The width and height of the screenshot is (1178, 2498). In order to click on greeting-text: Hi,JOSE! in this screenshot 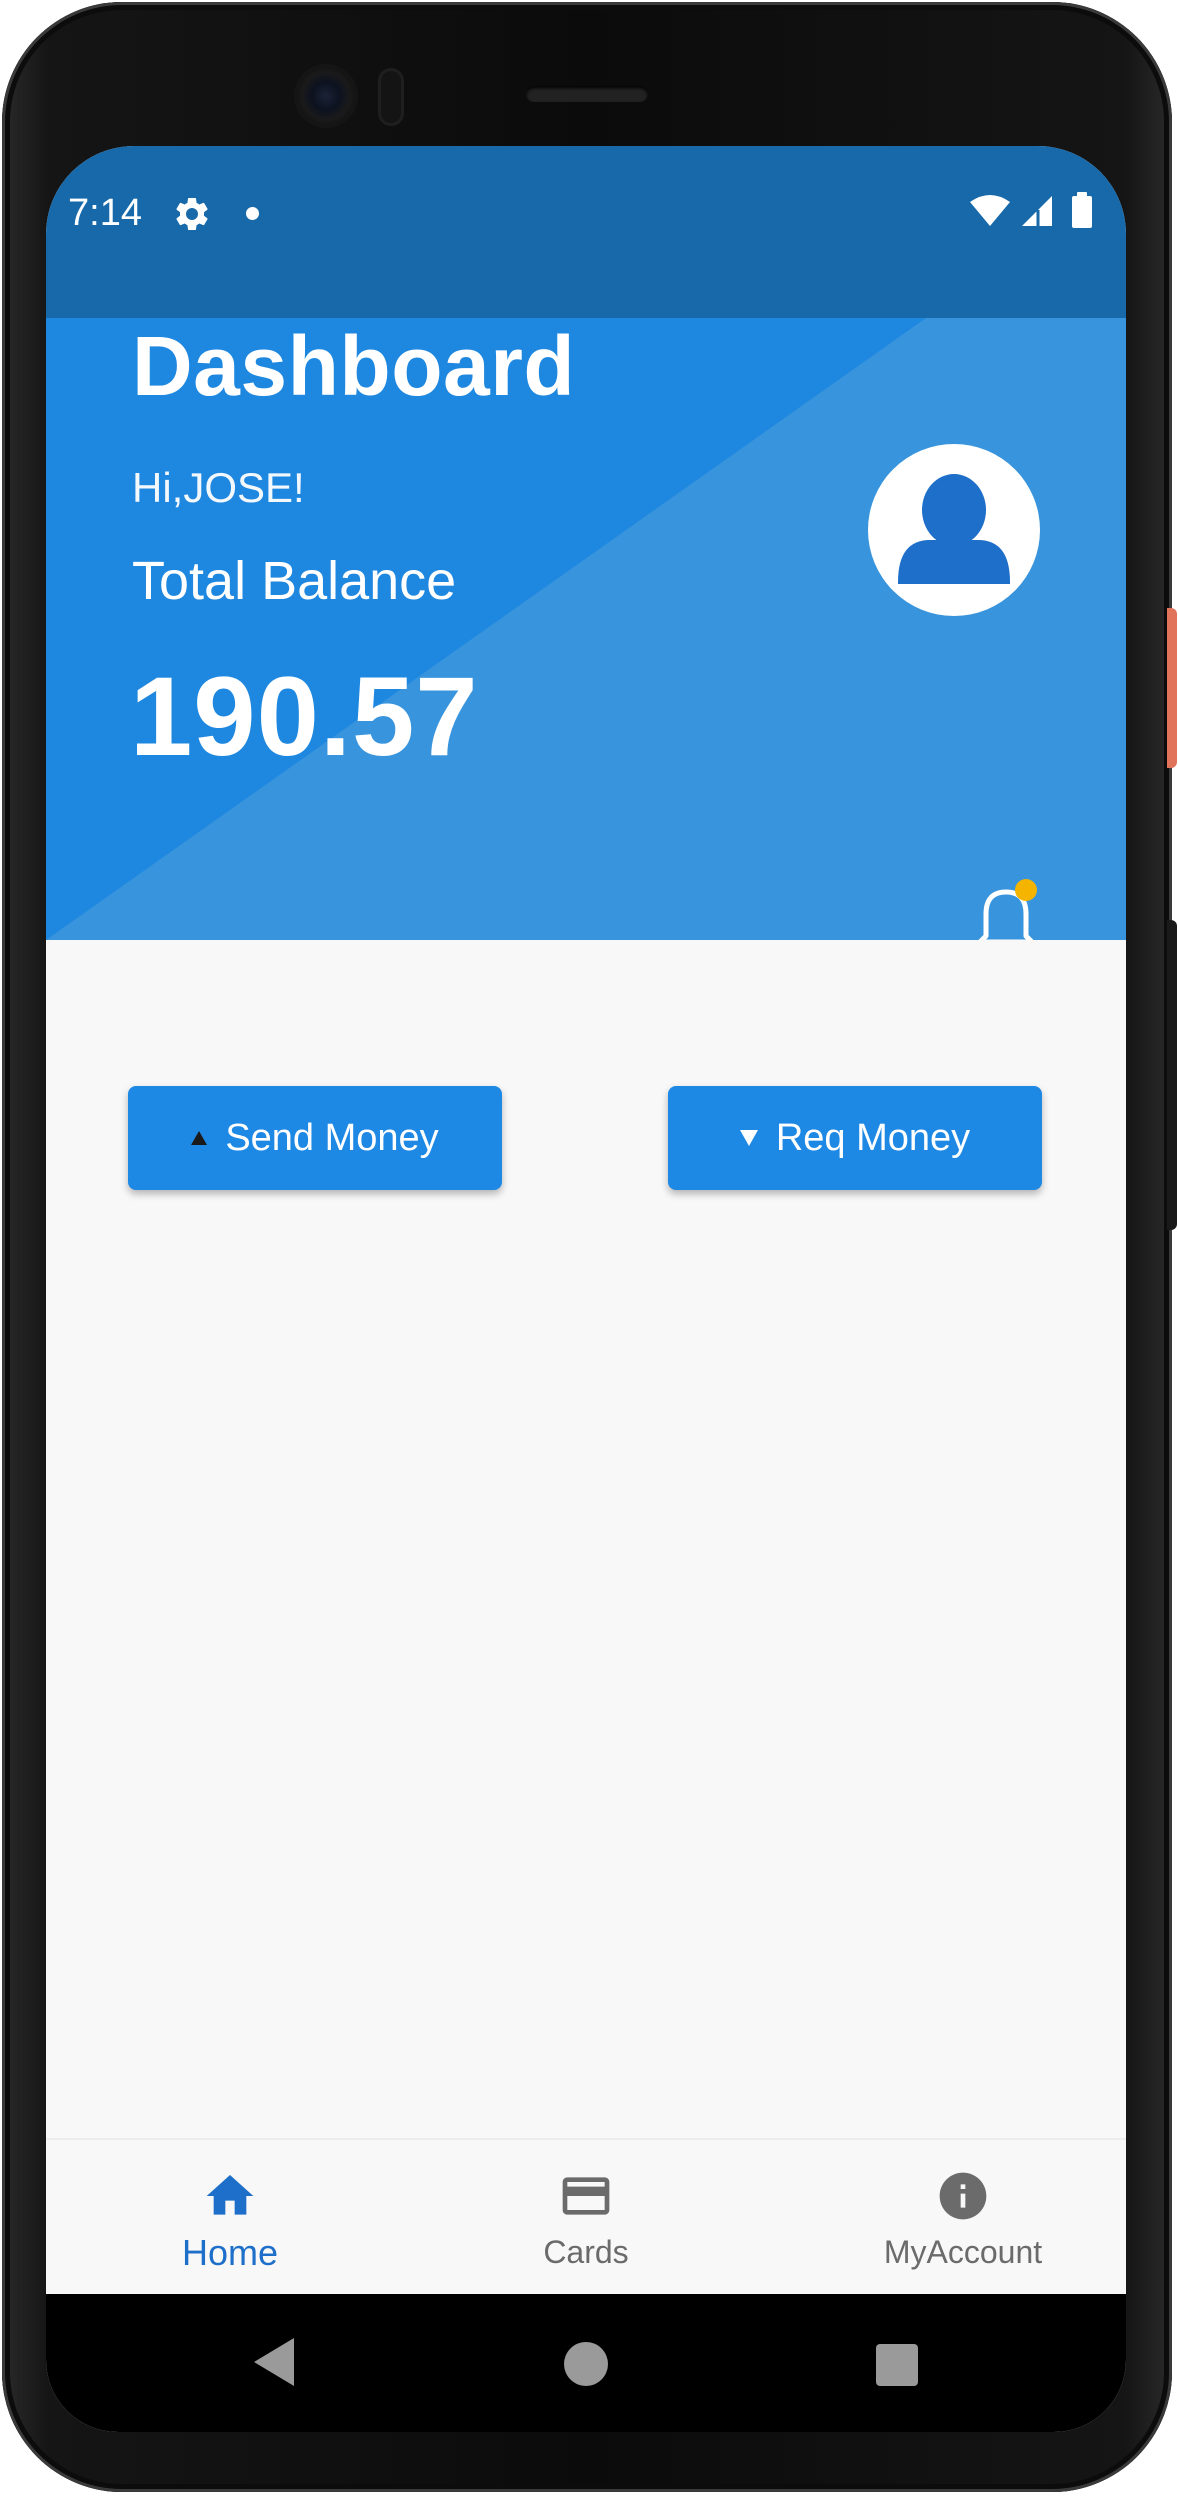, I will do `click(218, 487)`.